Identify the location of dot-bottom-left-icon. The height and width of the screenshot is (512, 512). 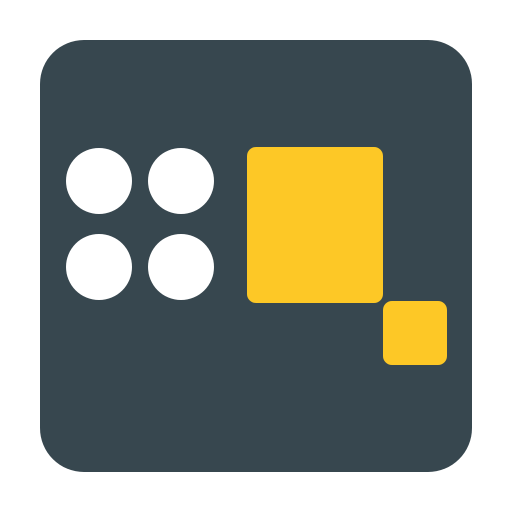
(99, 267).